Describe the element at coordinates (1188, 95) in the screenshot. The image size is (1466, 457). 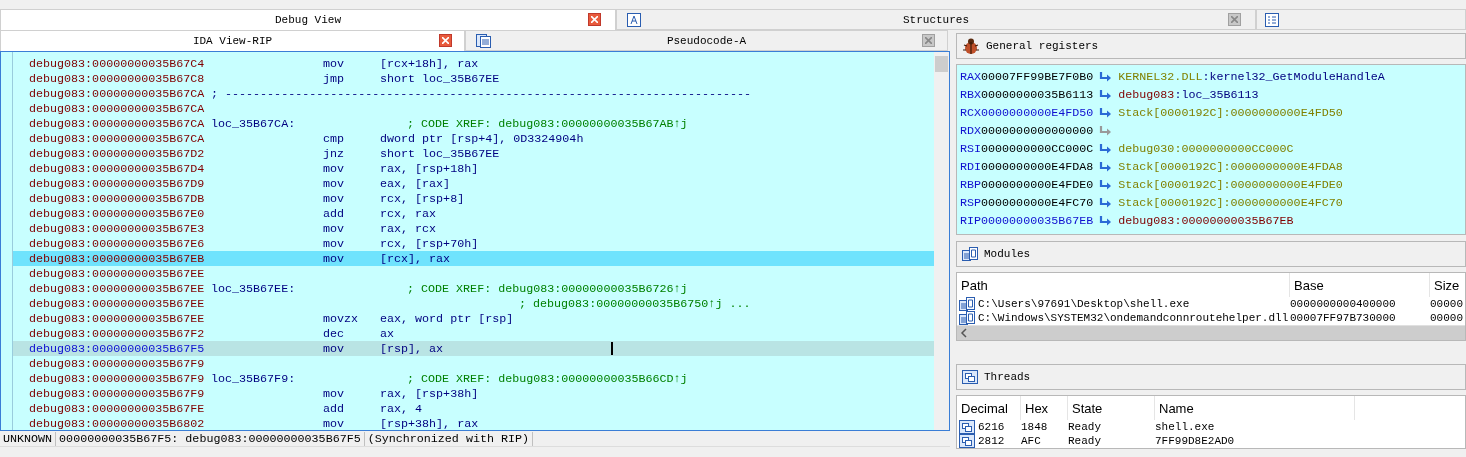
I see `register-target: debug083:loc_35B6113` at that location.